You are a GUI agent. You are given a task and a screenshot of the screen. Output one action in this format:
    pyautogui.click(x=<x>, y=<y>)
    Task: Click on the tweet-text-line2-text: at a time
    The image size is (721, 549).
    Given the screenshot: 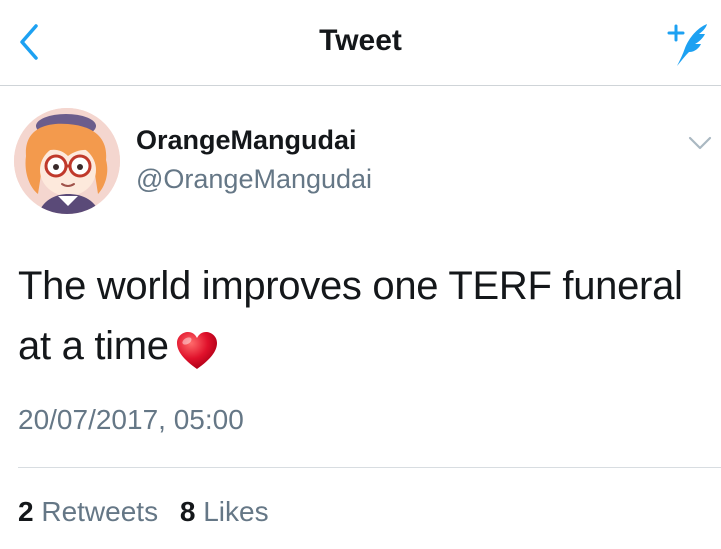 What is the action you would take?
    pyautogui.click(x=93, y=346)
    